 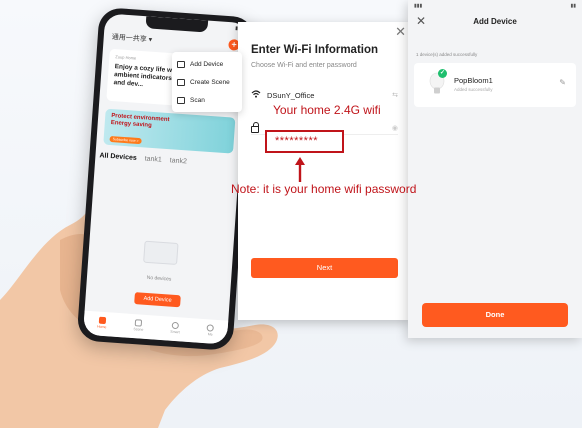 I want to click on empty-box-icon, so click(x=161, y=252).